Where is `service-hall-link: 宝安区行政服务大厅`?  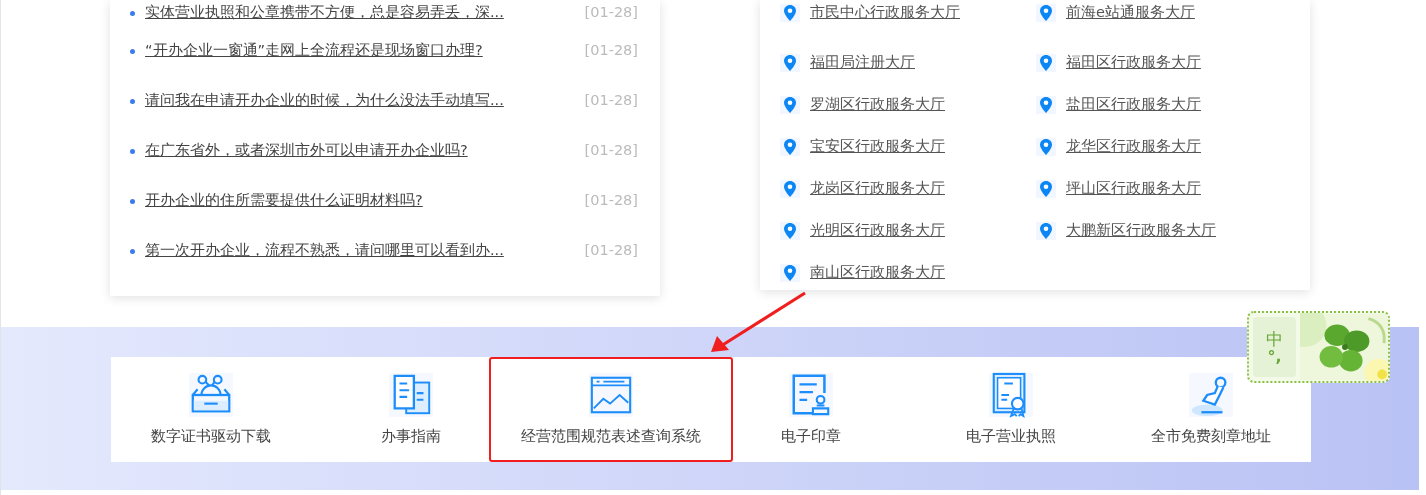
service-hall-link: 宝安区行政服务大厅 is located at coordinates (877, 147).